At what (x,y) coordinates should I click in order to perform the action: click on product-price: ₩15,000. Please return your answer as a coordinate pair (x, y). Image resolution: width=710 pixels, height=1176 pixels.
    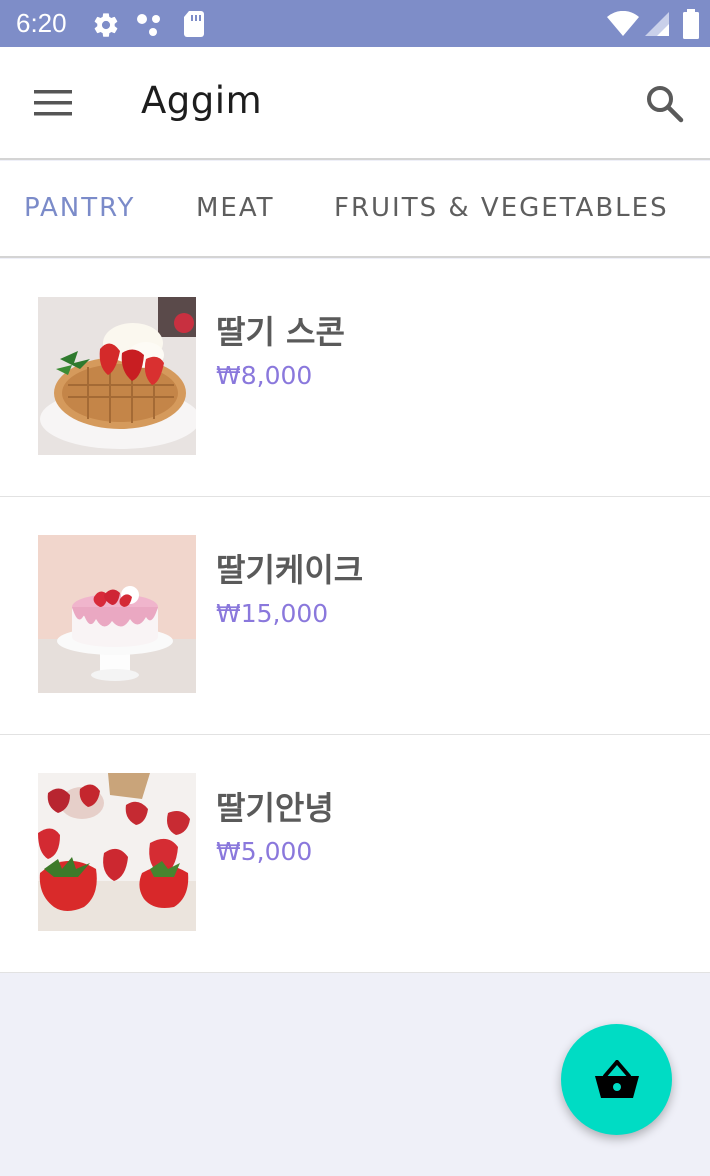
    Looking at the image, I should click on (272, 613).